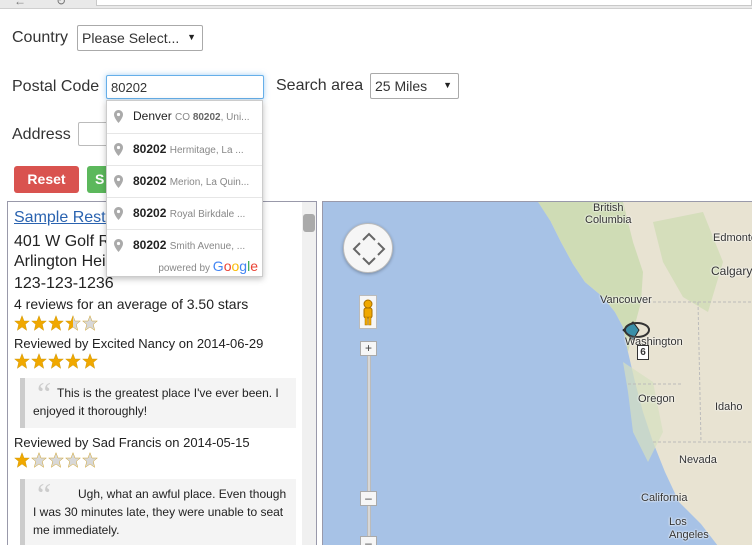  I want to click on postal-code-label: Postal Code, so click(56, 86).